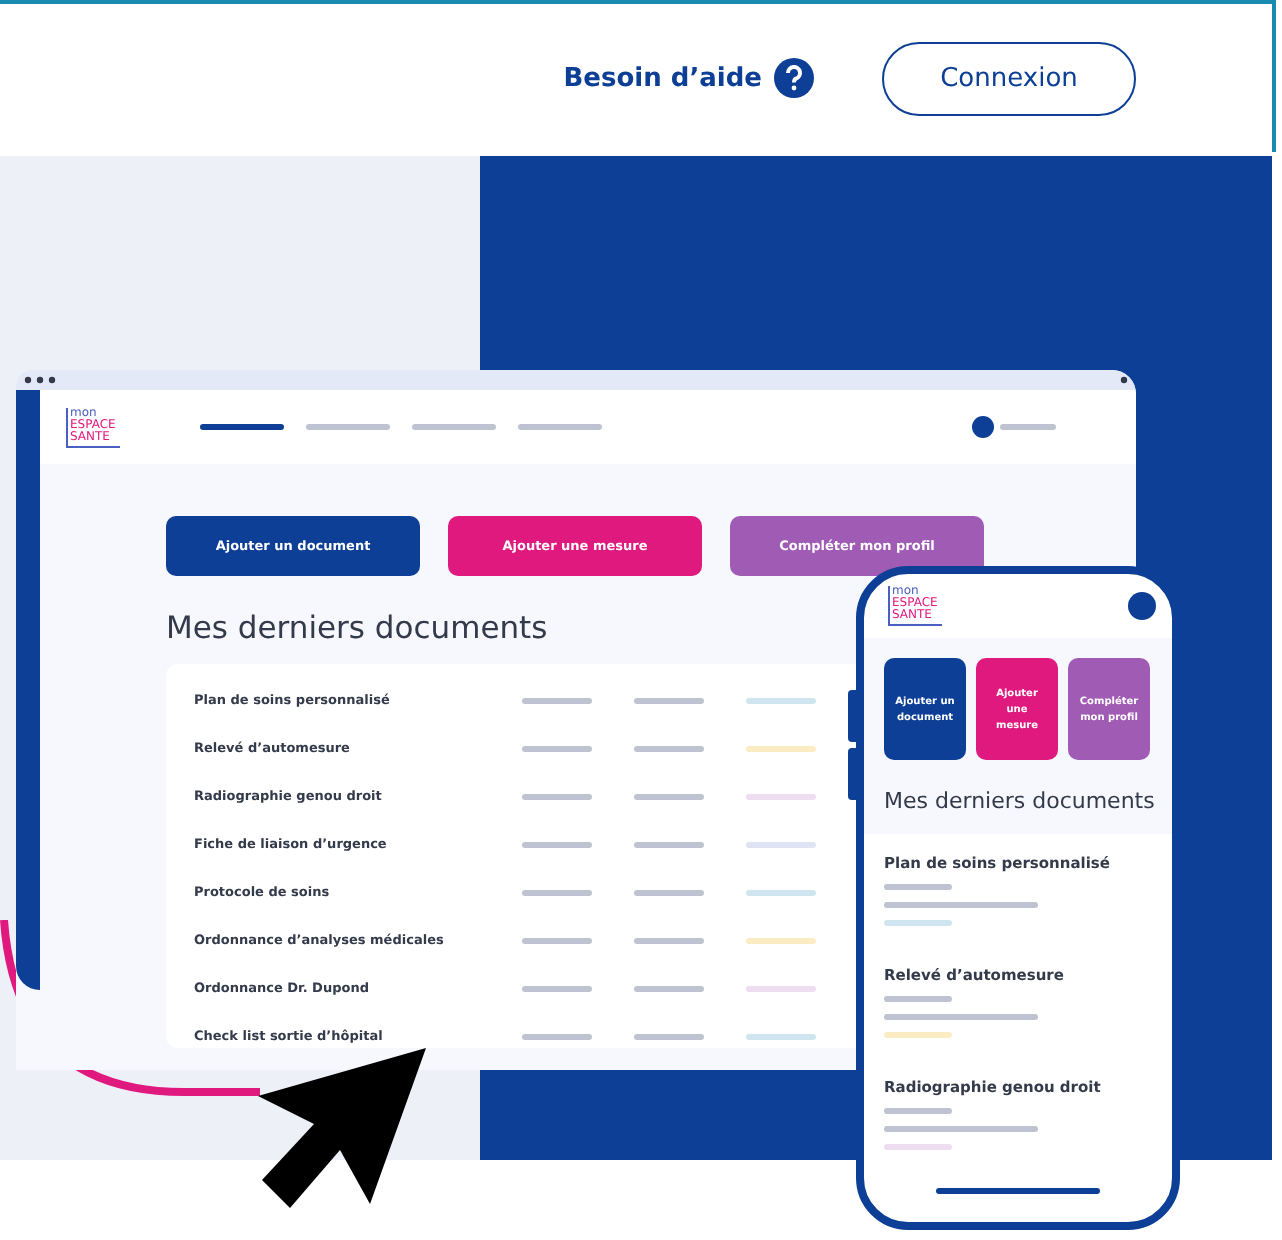 This screenshot has height=1240, width=1282. I want to click on question-icon, so click(794, 78).